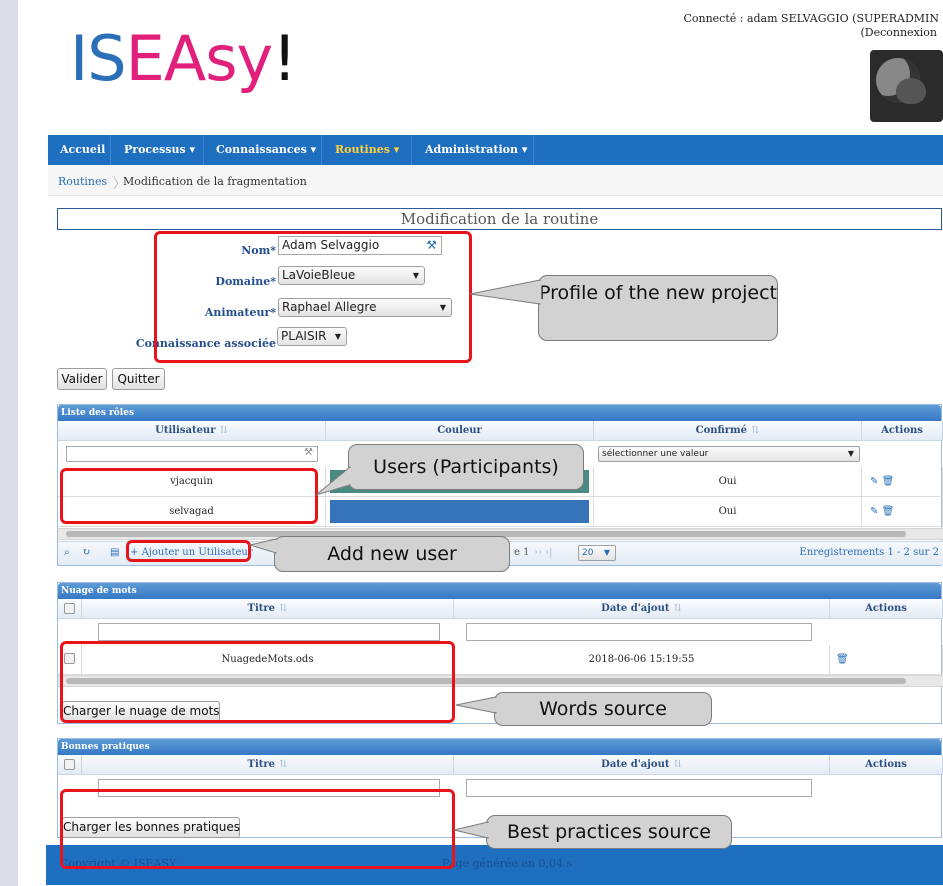 This screenshot has width=943, height=886. Describe the element at coordinates (597, 553) in the screenshot. I see `page-size-select: 20 ▼` at that location.